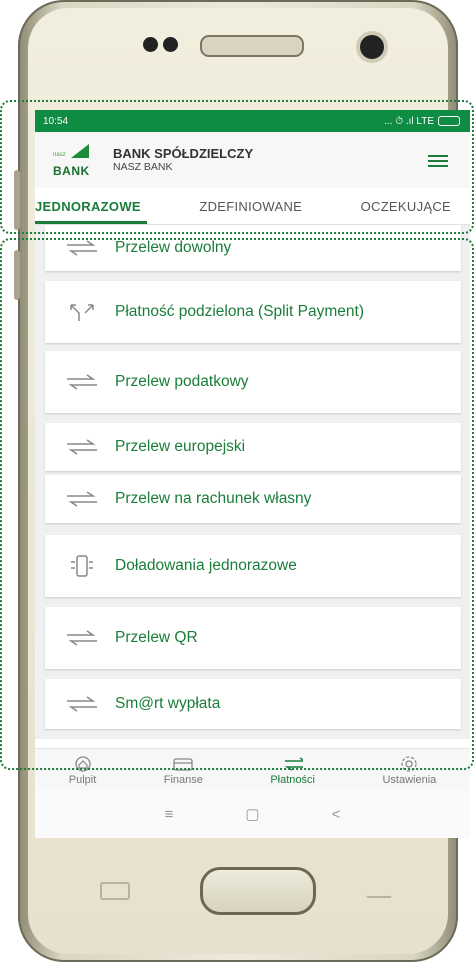 This screenshot has width=475, height=965. What do you see at coordinates (237, 167) in the screenshot?
I see `highlight-header-area` at bounding box center [237, 167].